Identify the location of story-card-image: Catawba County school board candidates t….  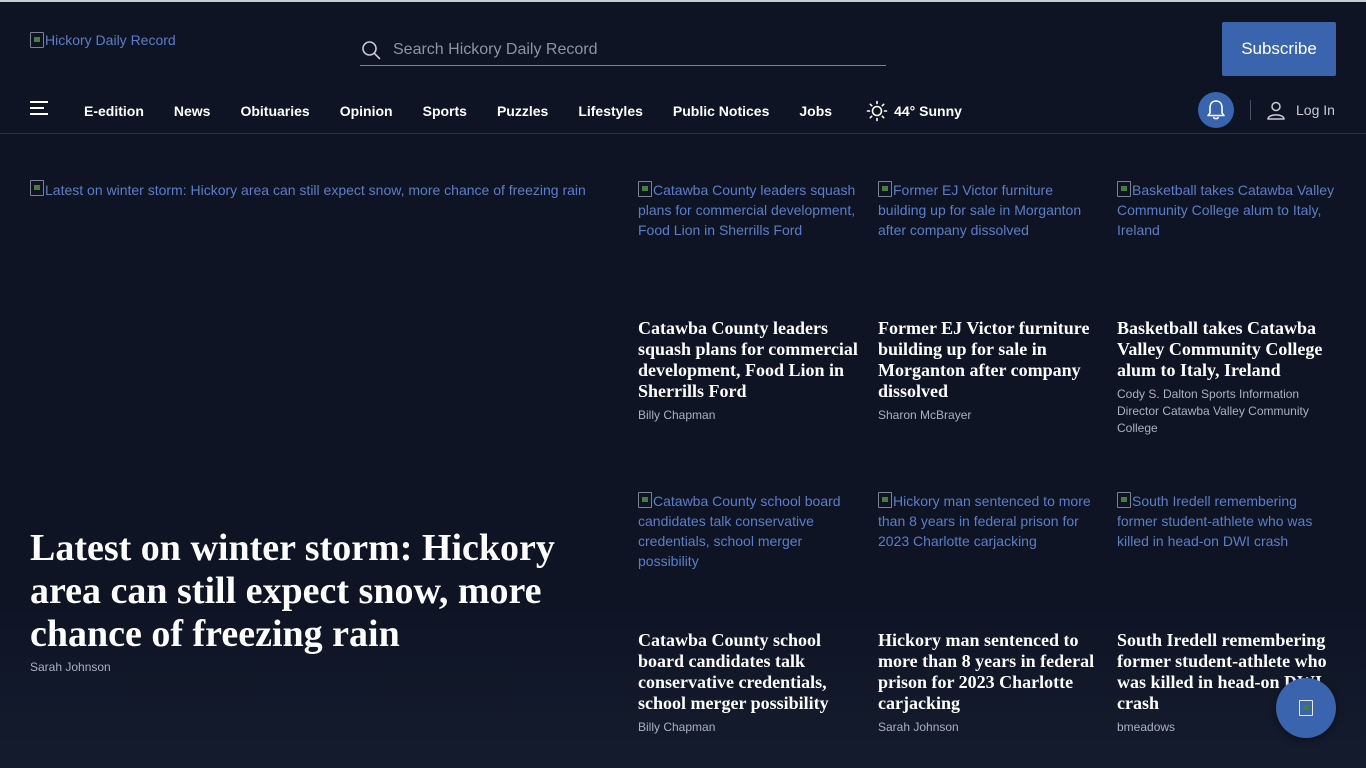
(749, 556).